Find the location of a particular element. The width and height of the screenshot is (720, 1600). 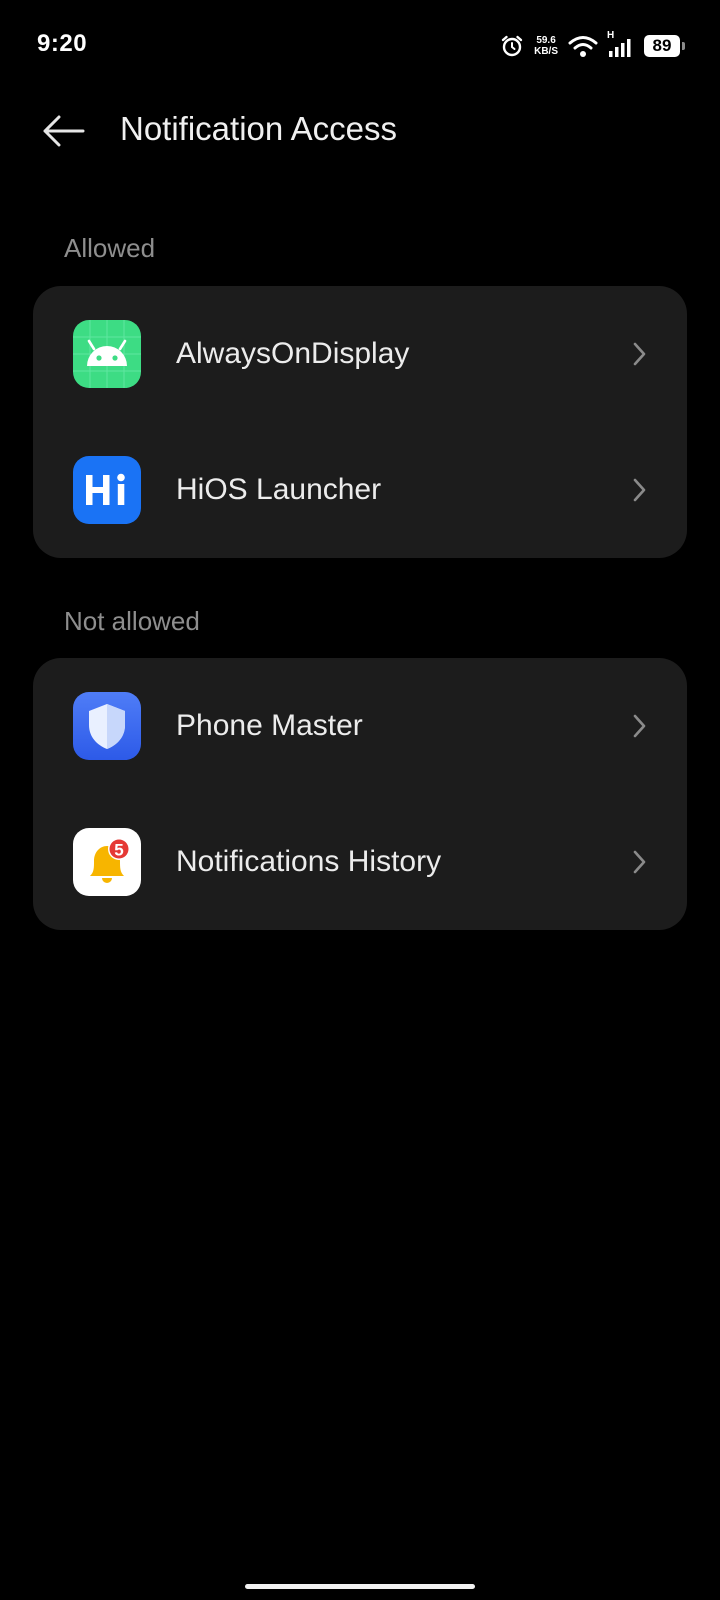

app-bar: Notification Access is located at coordinates (360, 132).